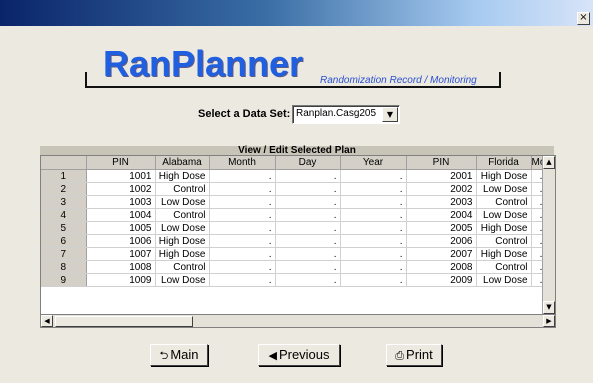 The height and width of the screenshot is (383, 593). I want to click on table-cell: 1006, so click(121, 241).